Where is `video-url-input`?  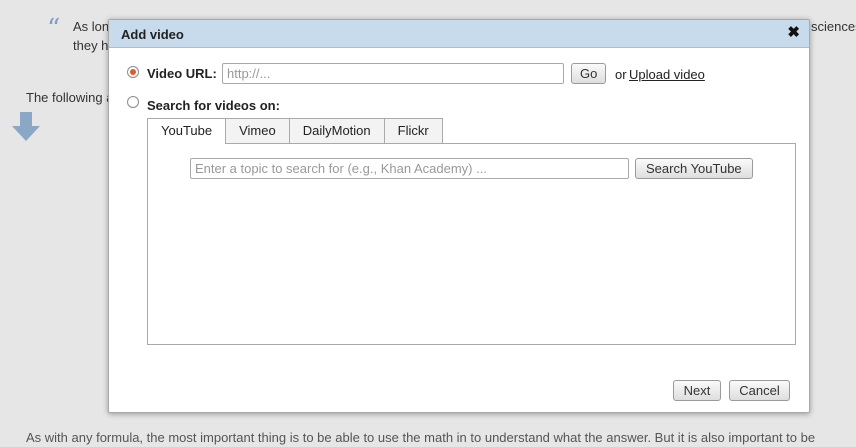
video-url-input is located at coordinates (393, 73).